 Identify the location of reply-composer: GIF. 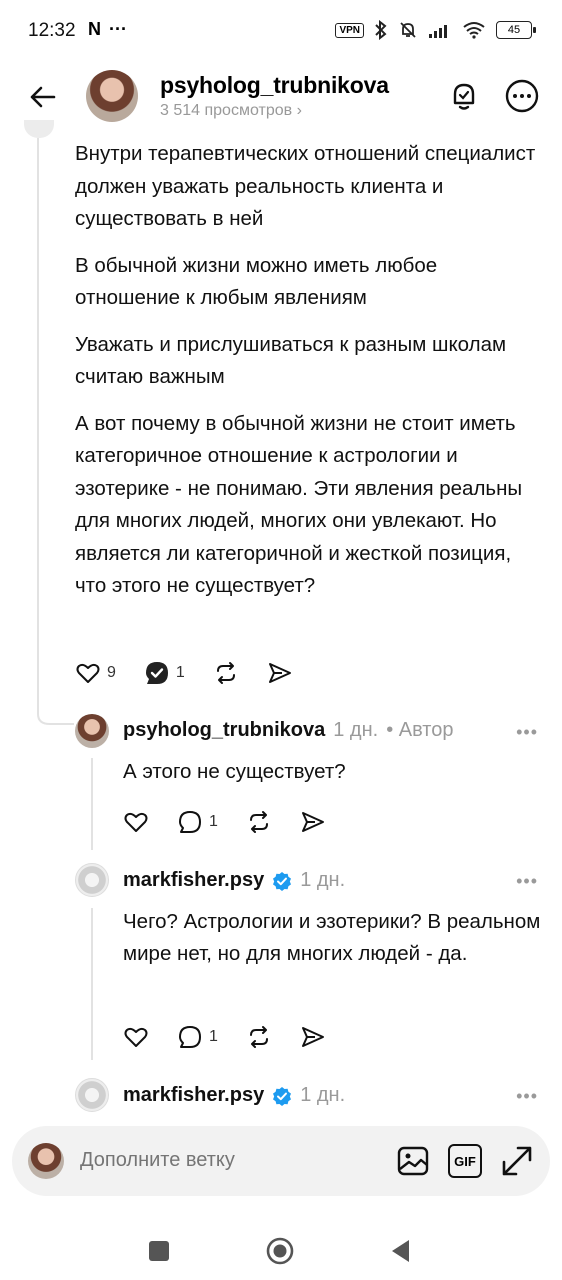
(281, 1161).